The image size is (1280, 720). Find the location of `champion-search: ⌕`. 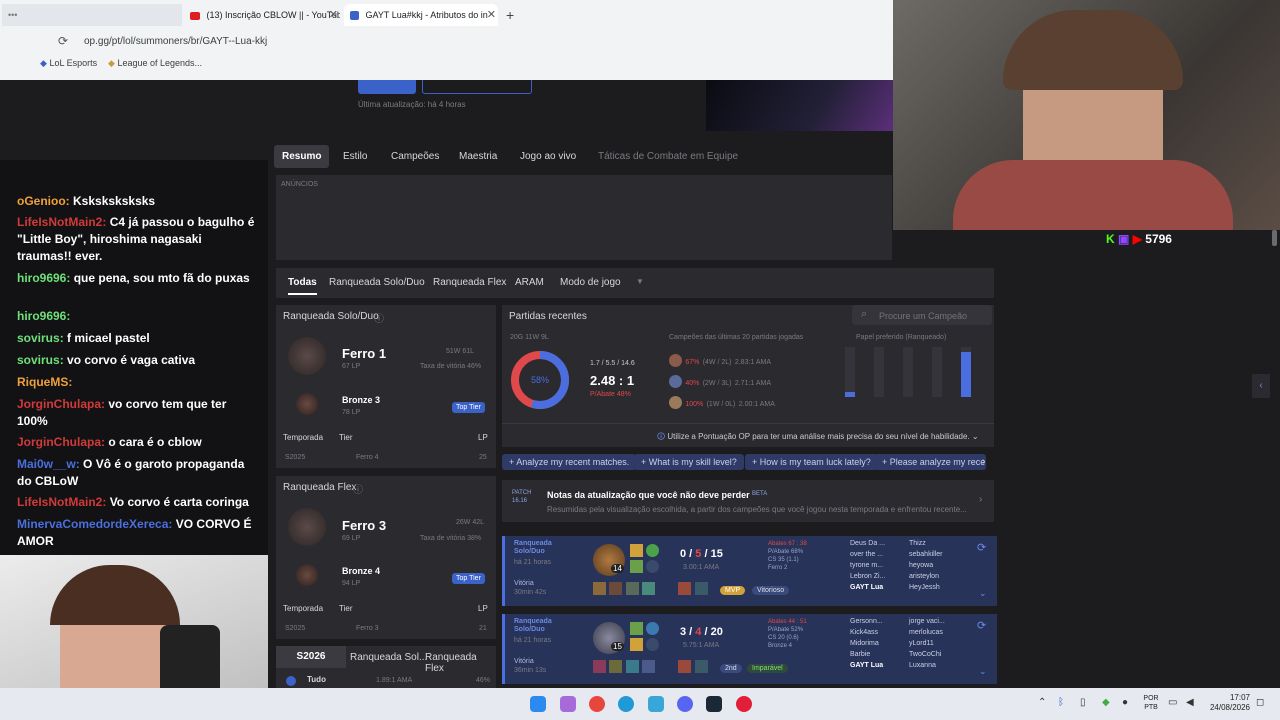

champion-search: ⌕ is located at coordinates (922, 315).